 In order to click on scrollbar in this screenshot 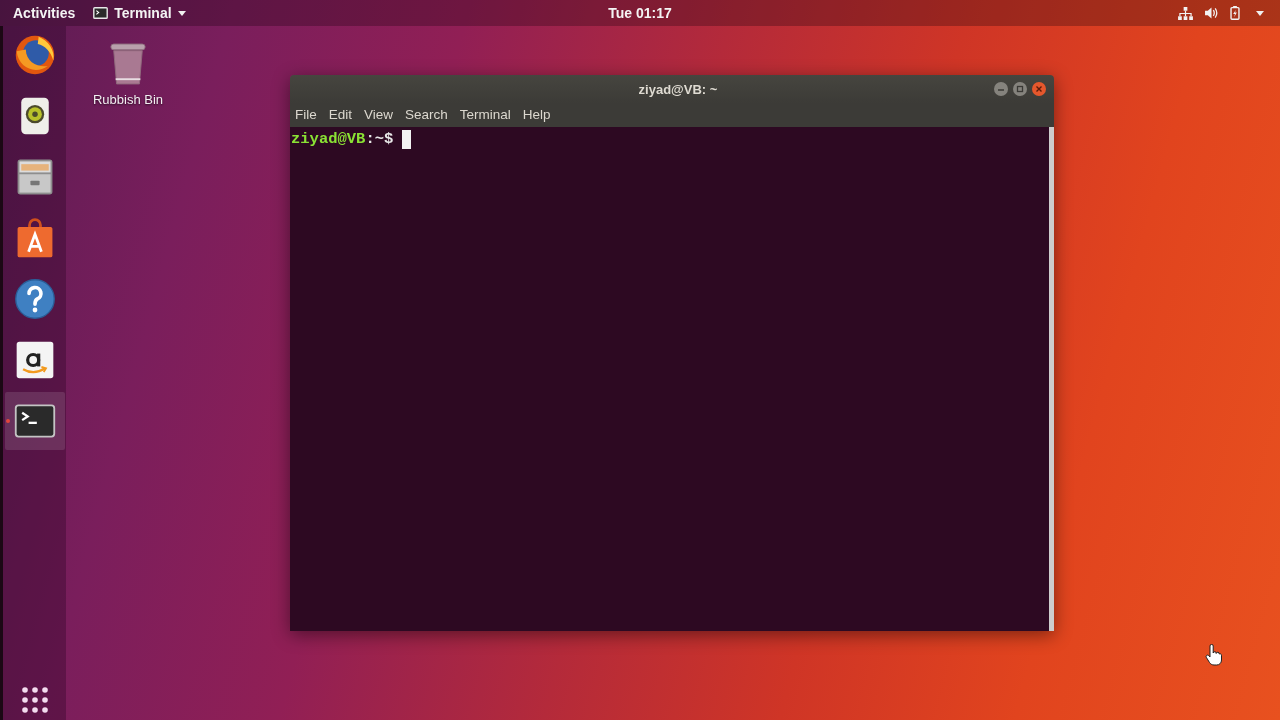, I will do `click(1051, 379)`.